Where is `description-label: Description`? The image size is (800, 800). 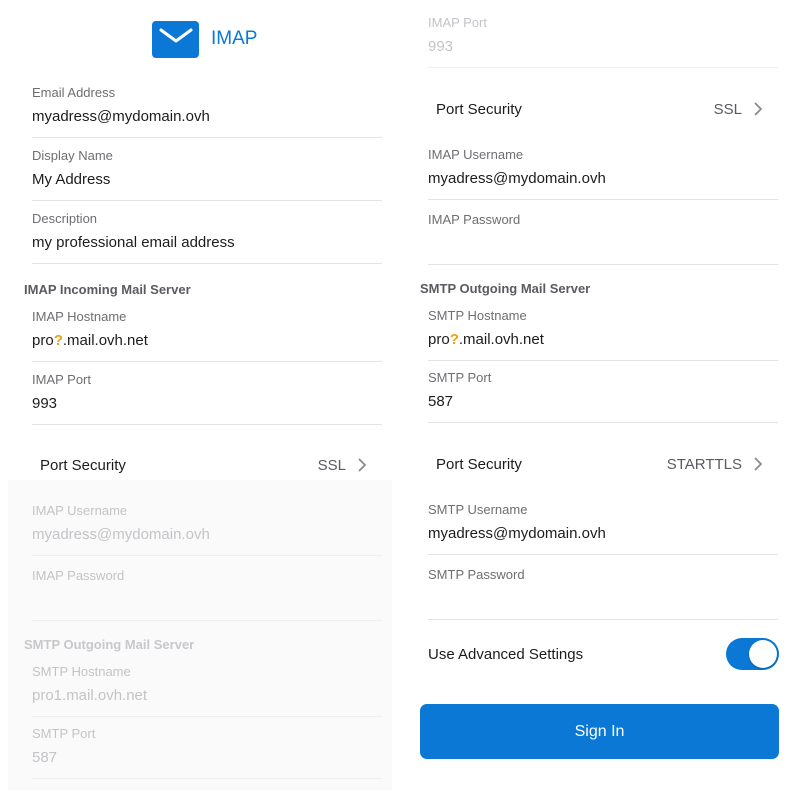 description-label: Description is located at coordinates (65, 218).